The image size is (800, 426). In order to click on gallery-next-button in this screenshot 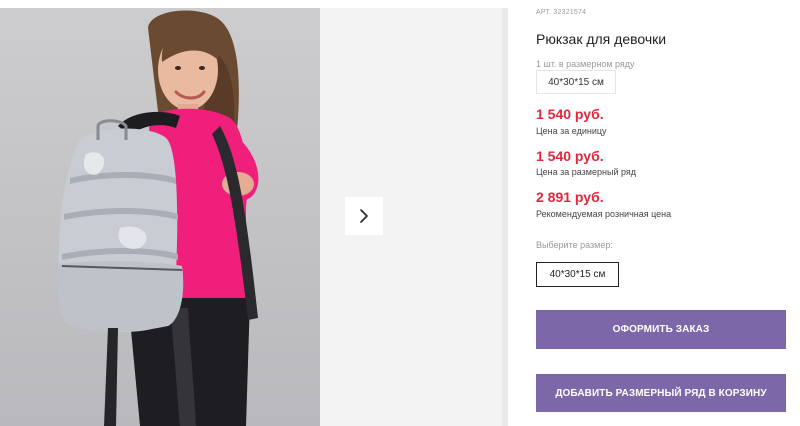, I will do `click(364, 216)`.